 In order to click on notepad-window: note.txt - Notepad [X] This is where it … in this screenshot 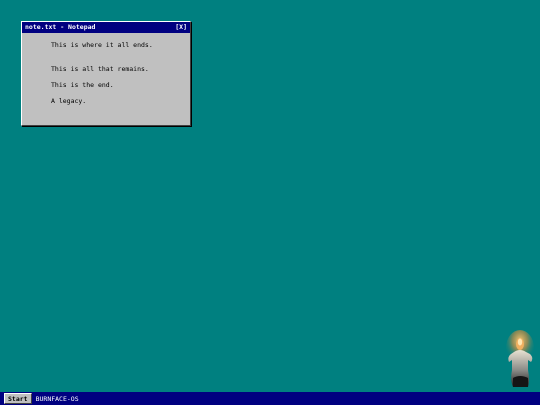, I will do `click(106, 73)`.